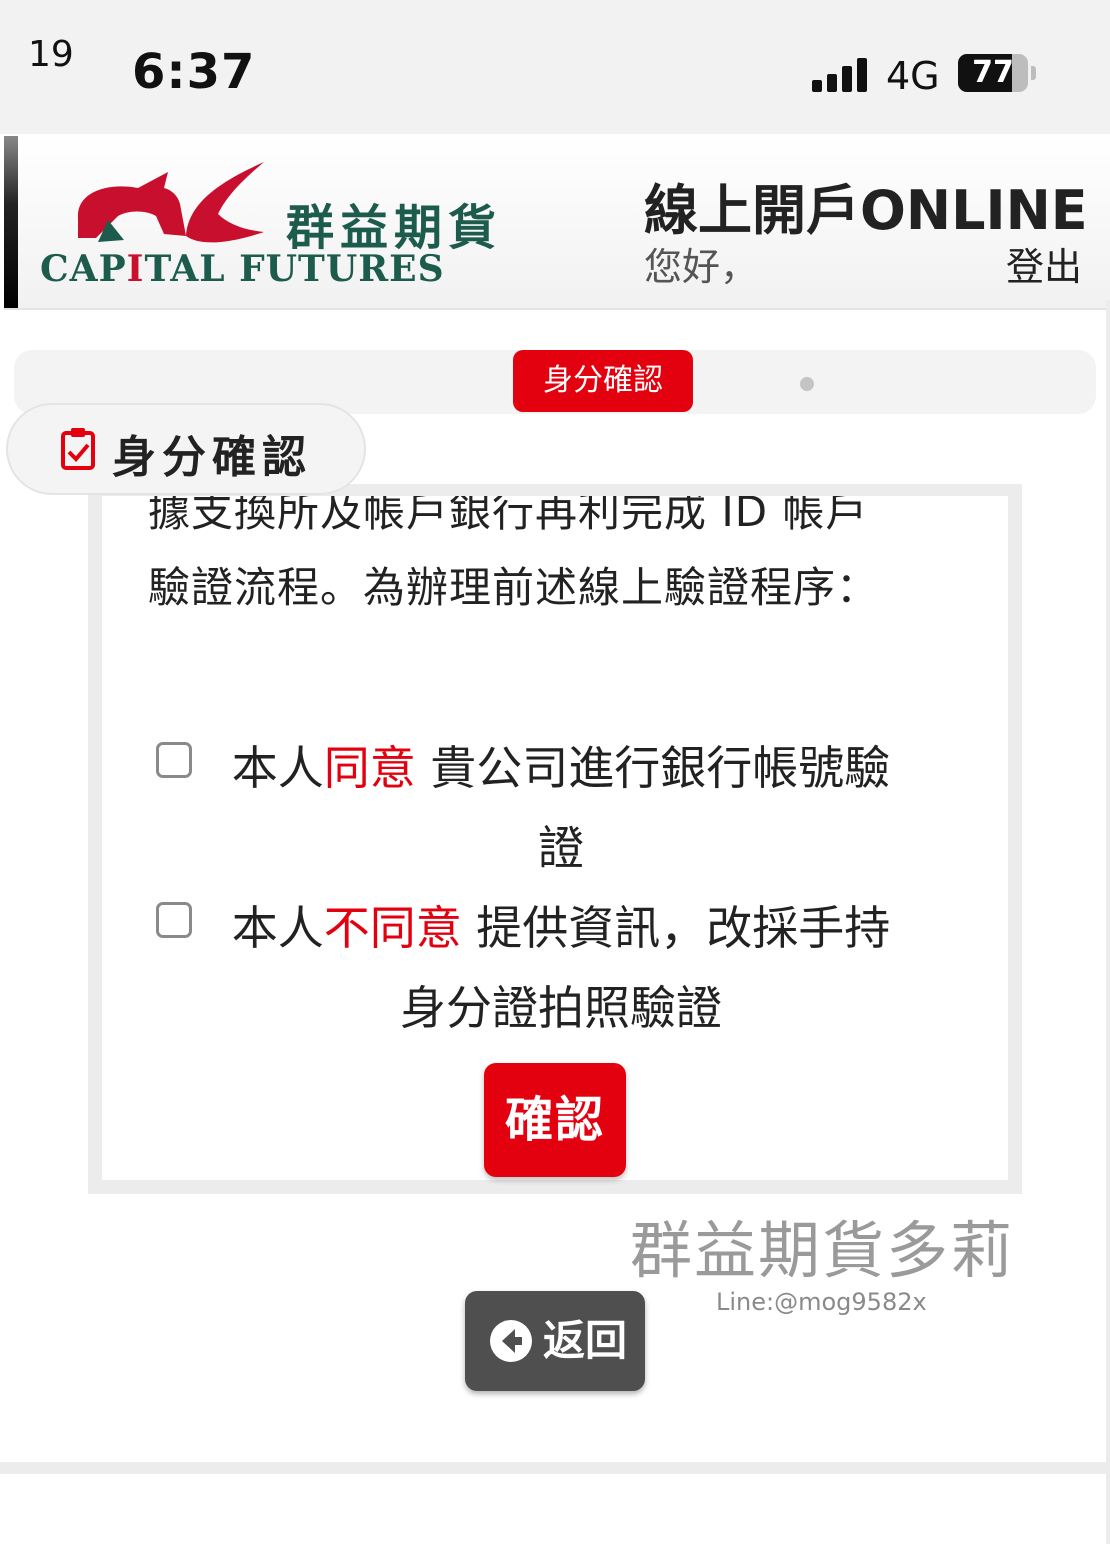 The width and height of the screenshot is (1110, 1544). I want to click on battery-level: 77, so click(993, 72).